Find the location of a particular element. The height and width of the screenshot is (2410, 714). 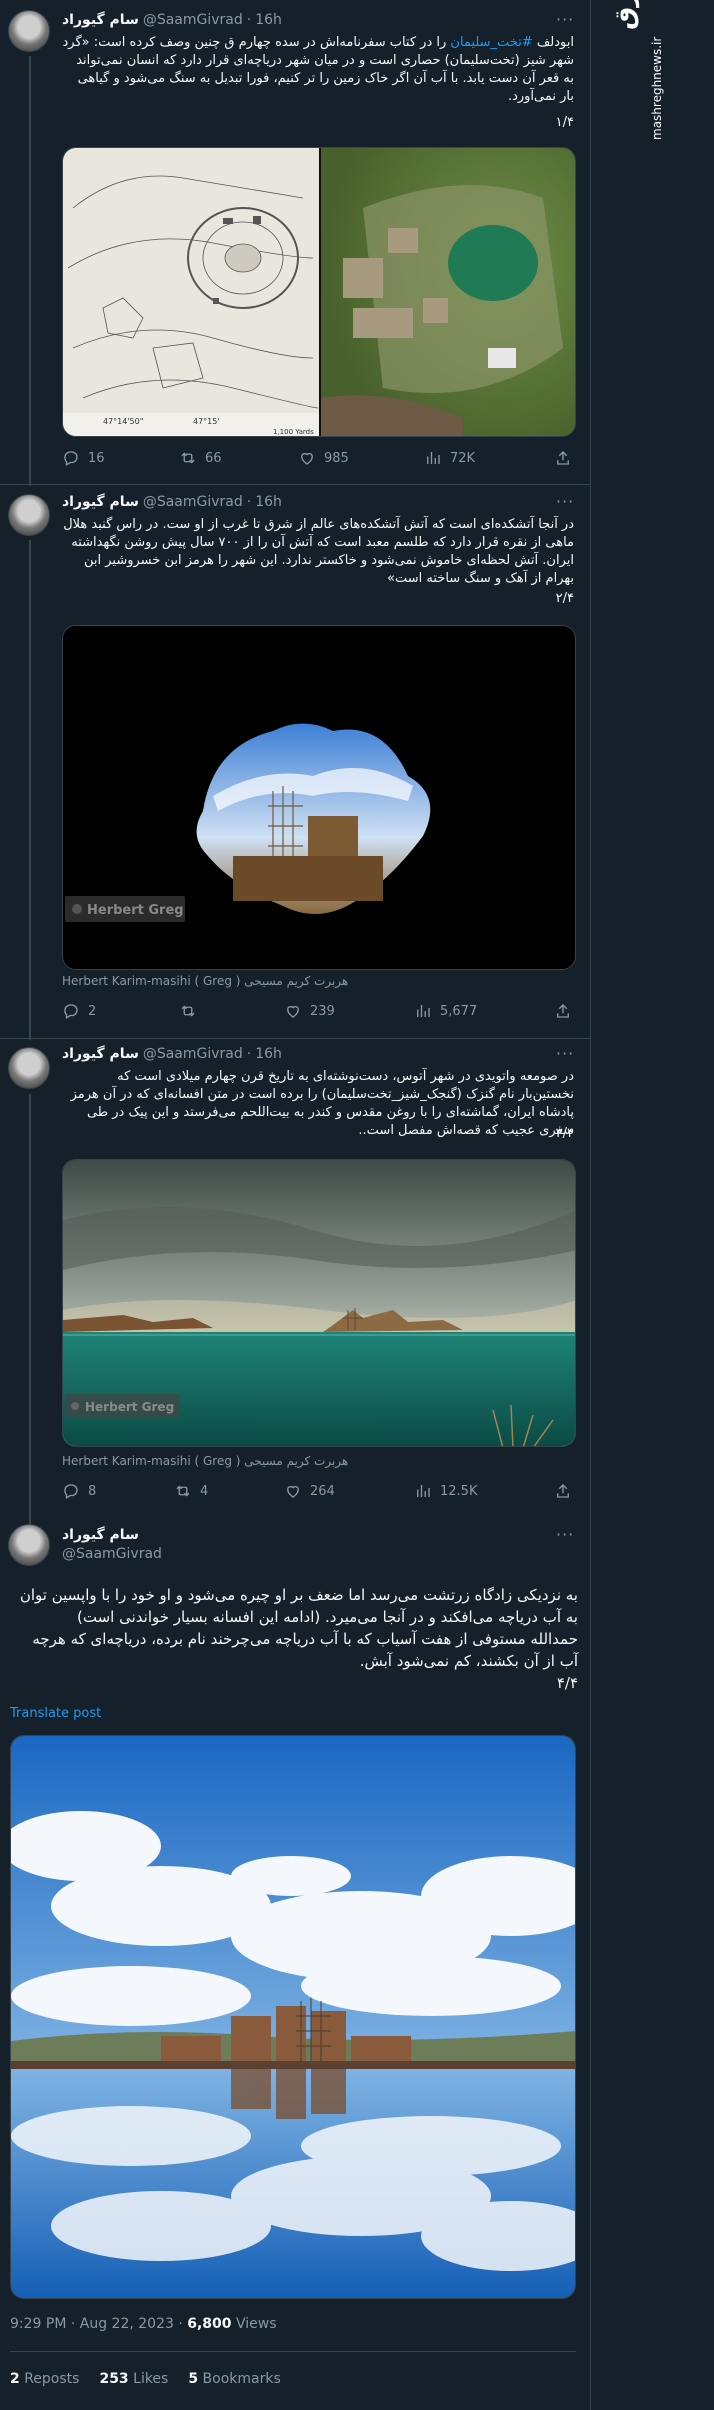

repost-count: 4 is located at coordinates (204, 1491).